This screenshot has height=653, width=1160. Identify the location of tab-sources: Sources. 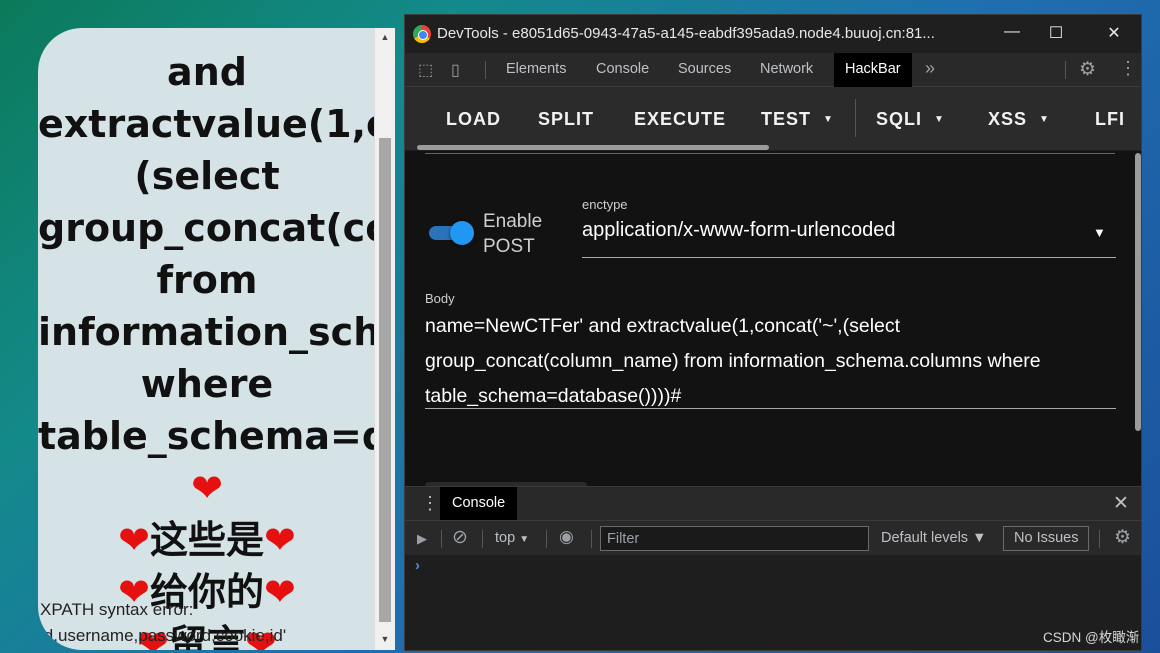
(704, 69).